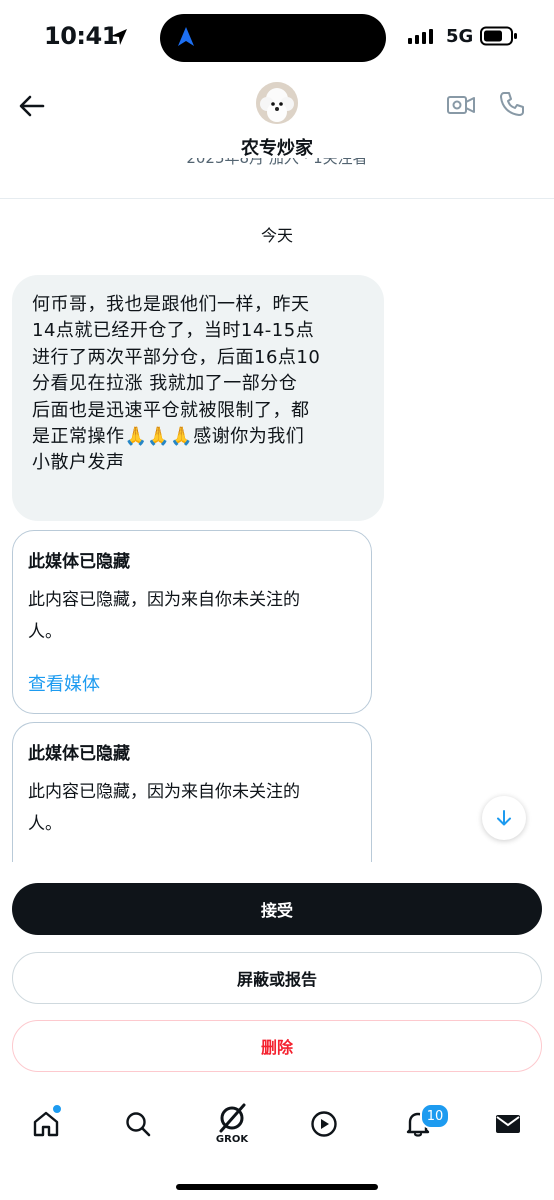 This screenshot has width=554, height=1200. What do you see at coordinates (277, 909) in the screenshot?
I see `accept-button: 接受` at bounding box center [277, 909].